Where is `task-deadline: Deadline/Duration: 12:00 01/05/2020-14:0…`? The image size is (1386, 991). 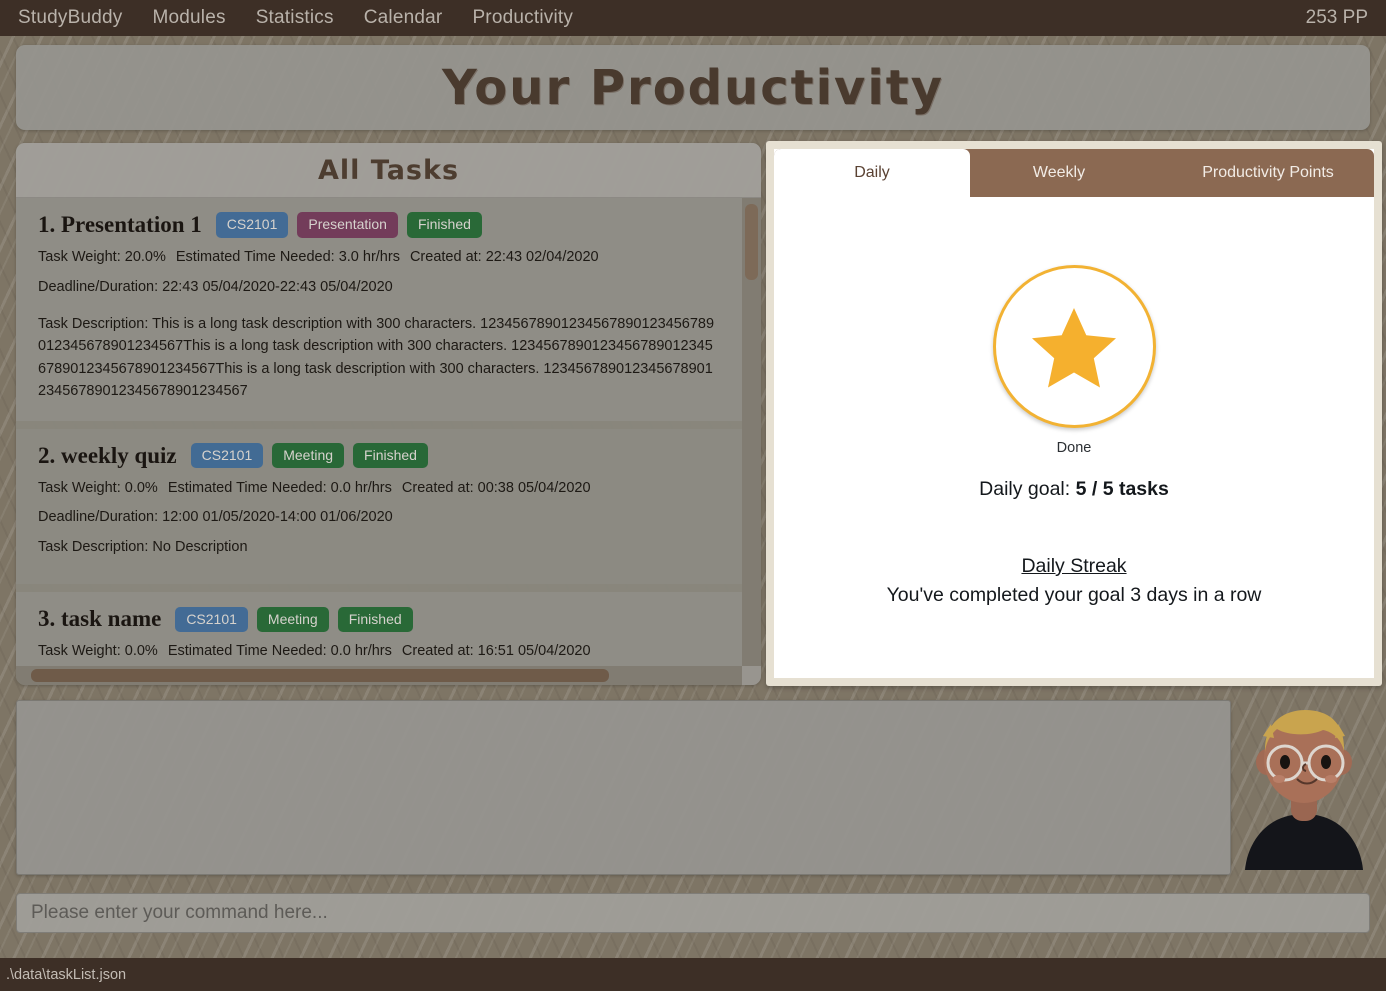
task-deadline: Deadline/Duration: 12:00 01/05/2020-14:0… is located at coordinates (215, 517).